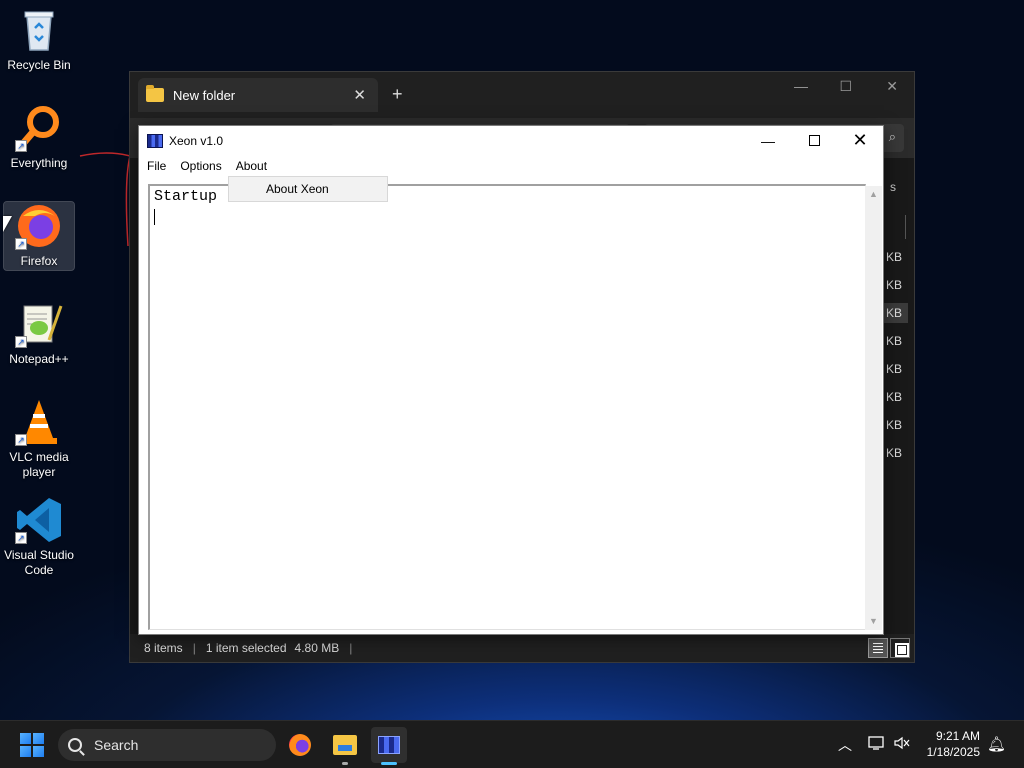 The height and width of the screenshot is (768, 1024). What do you see at coordinates (801, 86) in the screenshot?
I see `explorer-minimize-button: —` at bounding box center [801, 86].